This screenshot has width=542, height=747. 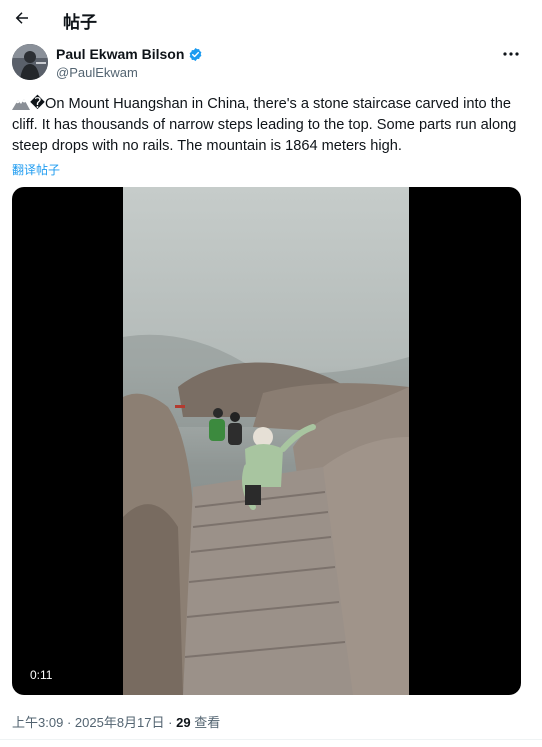 I want to click on page-header: 帖子, so click(x=271, y=19).